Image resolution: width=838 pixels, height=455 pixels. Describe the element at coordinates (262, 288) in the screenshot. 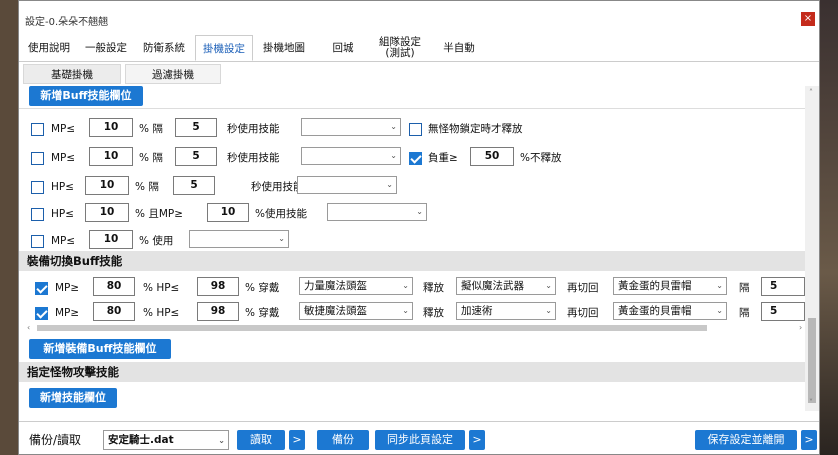

I see `equip-row-1-wear-label: % 穿戴` at that location.